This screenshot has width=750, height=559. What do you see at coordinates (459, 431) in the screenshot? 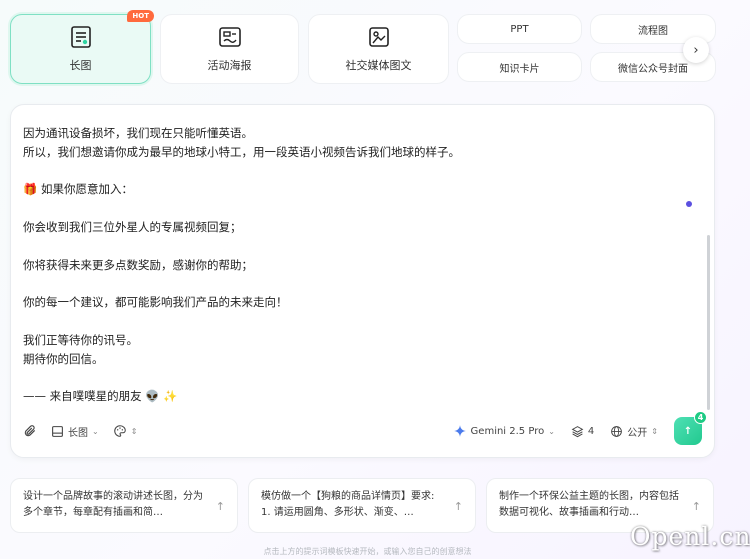
I see `gemini-icon` at bounding box center [459, 431].